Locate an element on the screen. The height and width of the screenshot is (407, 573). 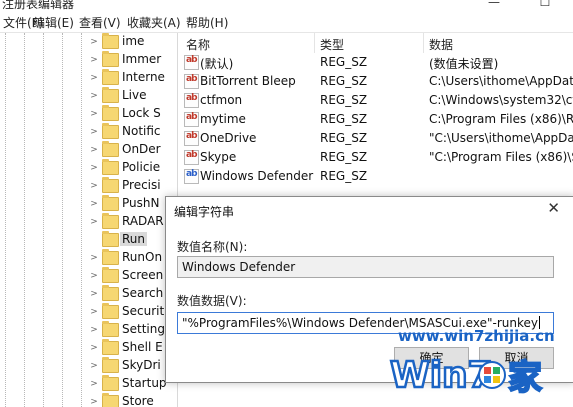
value-name-cell: ctfmon is located at coordinates (221, 100).